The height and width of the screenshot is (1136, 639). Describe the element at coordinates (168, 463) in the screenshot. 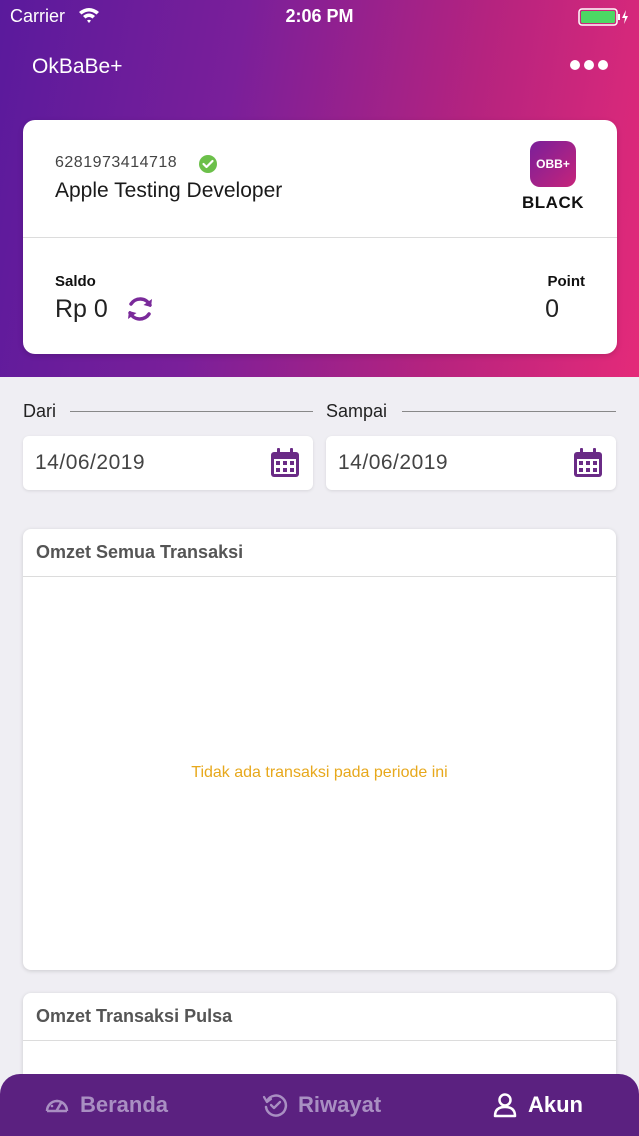

I see `date-from-field: 14/06/2019` at that location.